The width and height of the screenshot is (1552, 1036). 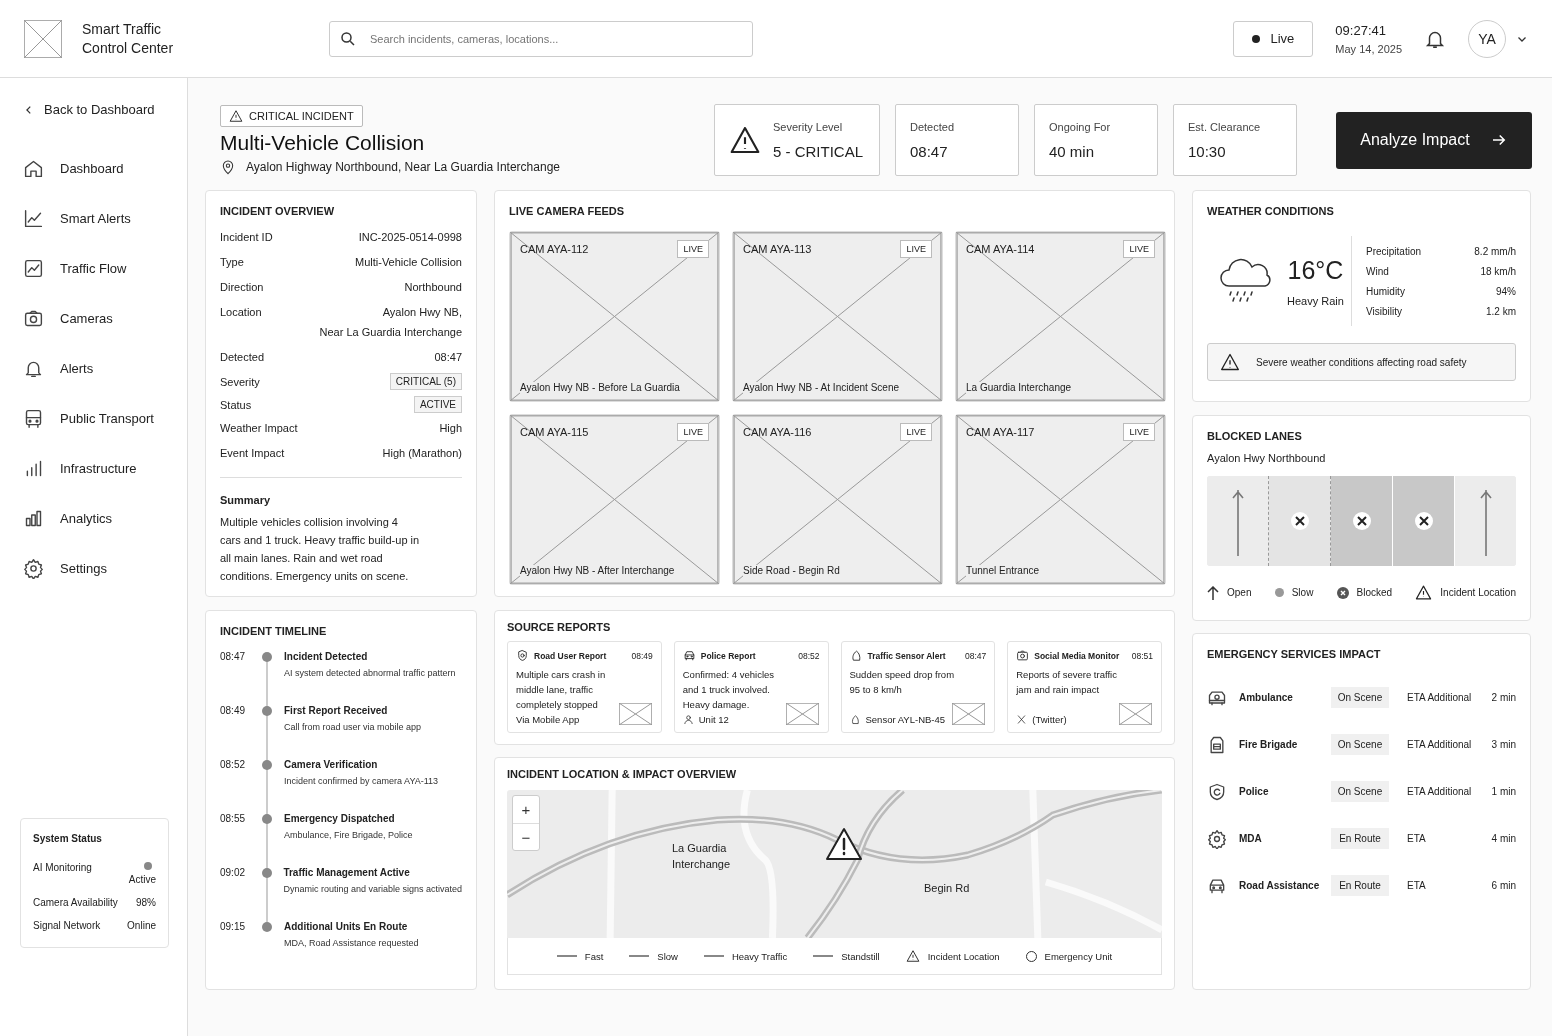 I want to click on eta-label: ETA Additional, so click(x=1440, y=744).